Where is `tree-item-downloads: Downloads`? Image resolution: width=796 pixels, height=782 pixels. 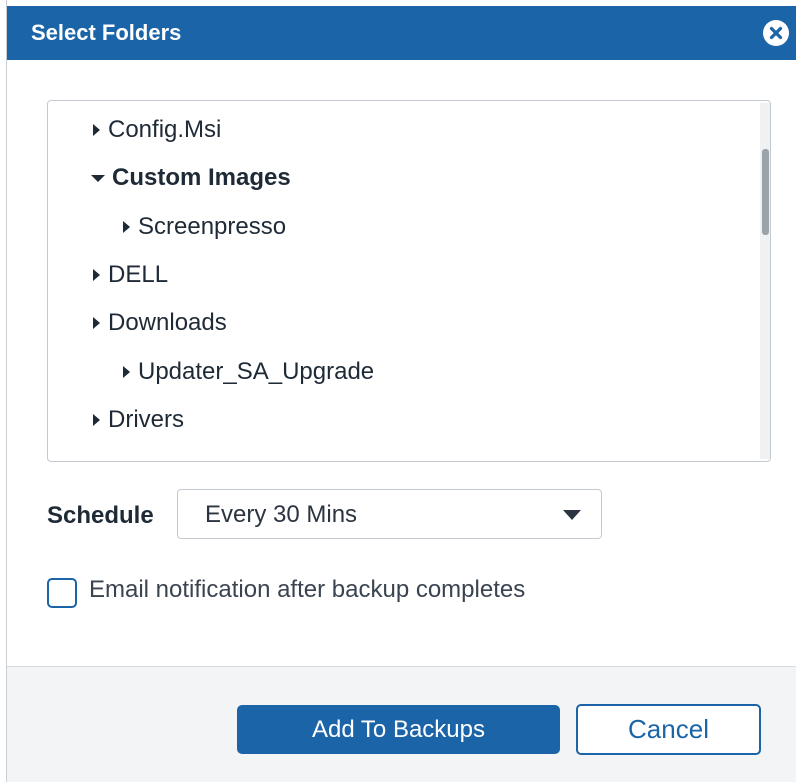 tree-item-downloads: Downloads is located at coordinates (158, 323).